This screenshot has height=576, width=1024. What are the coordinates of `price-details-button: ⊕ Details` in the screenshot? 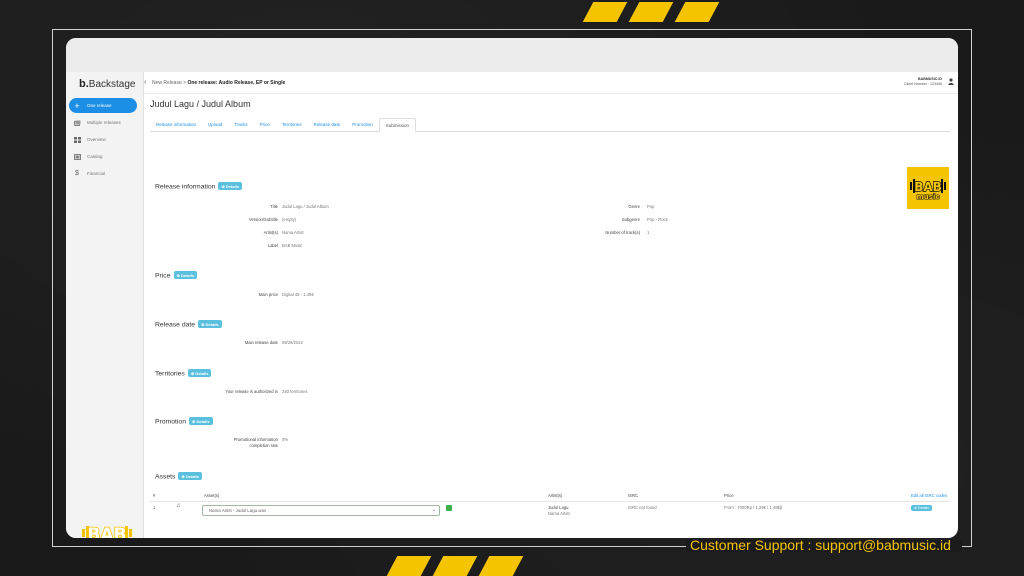 It's located at (185, 275).